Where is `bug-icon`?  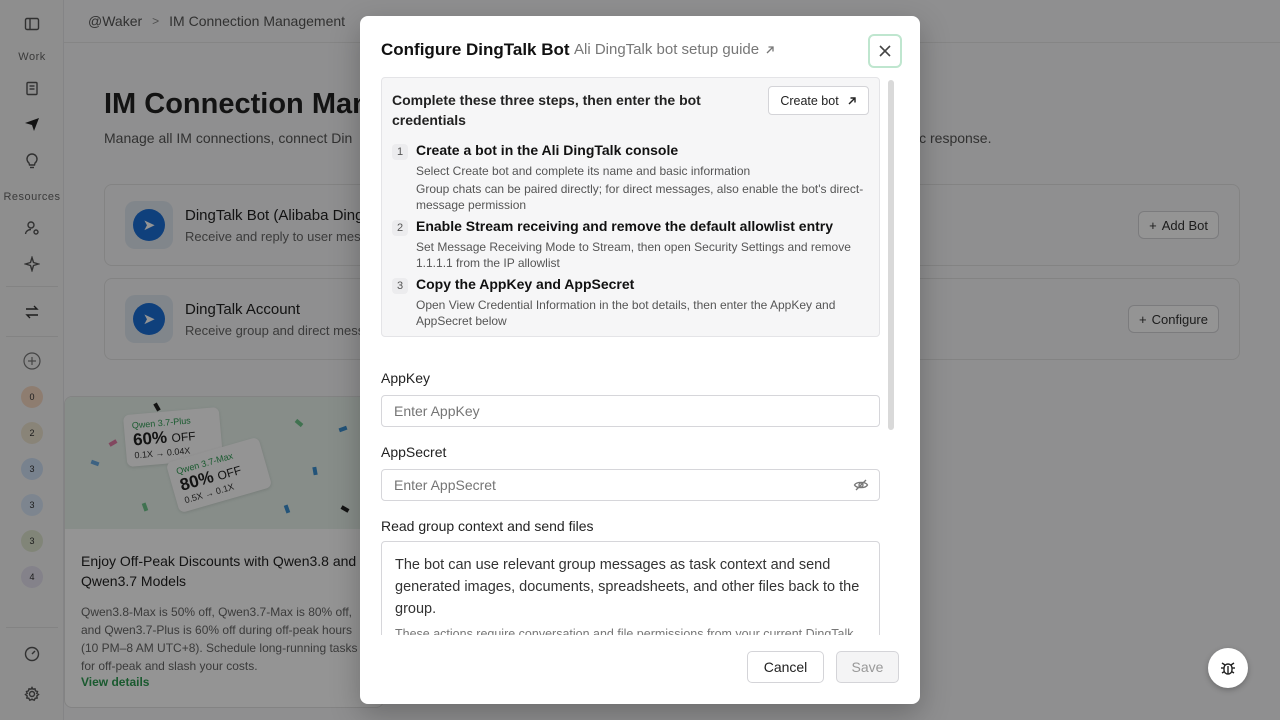 bug-icon is located at coordinates (1228, 668).